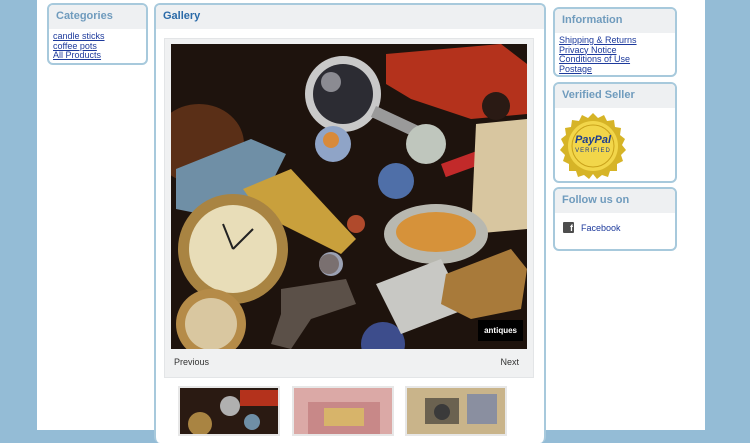  I want to click on previous-button: Previous, so click(191, 362).